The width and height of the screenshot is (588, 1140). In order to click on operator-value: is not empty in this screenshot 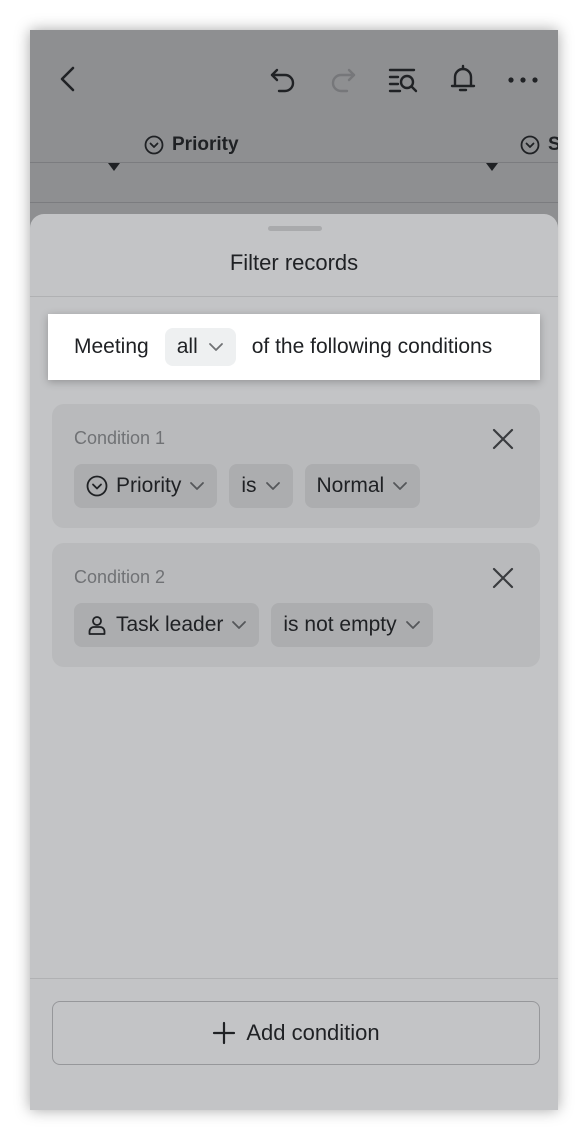, I will do `click(340, 624)`.